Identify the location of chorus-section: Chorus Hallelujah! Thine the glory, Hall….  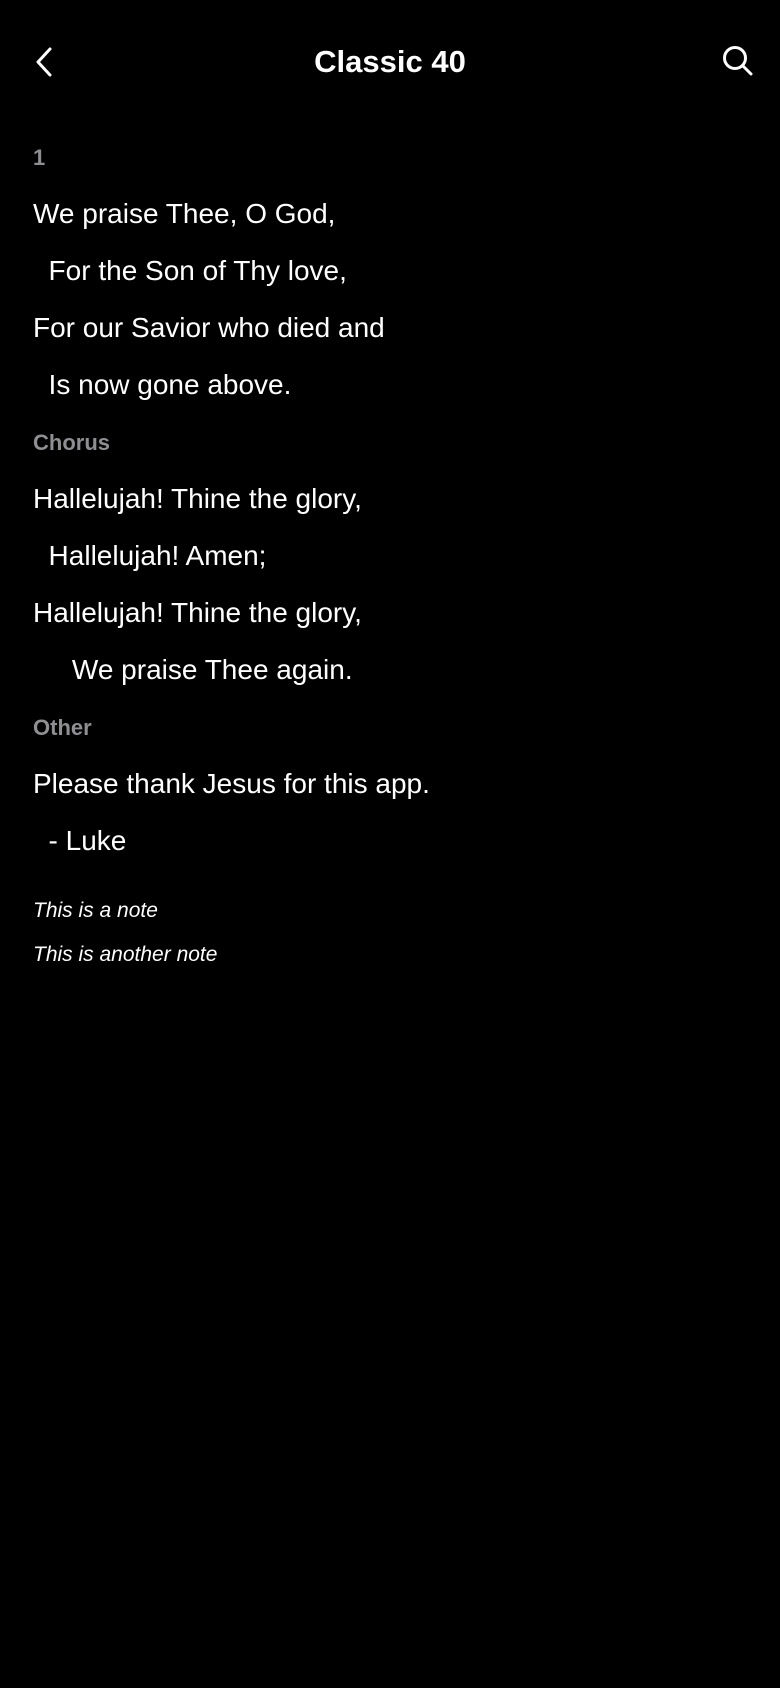
(390, 563).